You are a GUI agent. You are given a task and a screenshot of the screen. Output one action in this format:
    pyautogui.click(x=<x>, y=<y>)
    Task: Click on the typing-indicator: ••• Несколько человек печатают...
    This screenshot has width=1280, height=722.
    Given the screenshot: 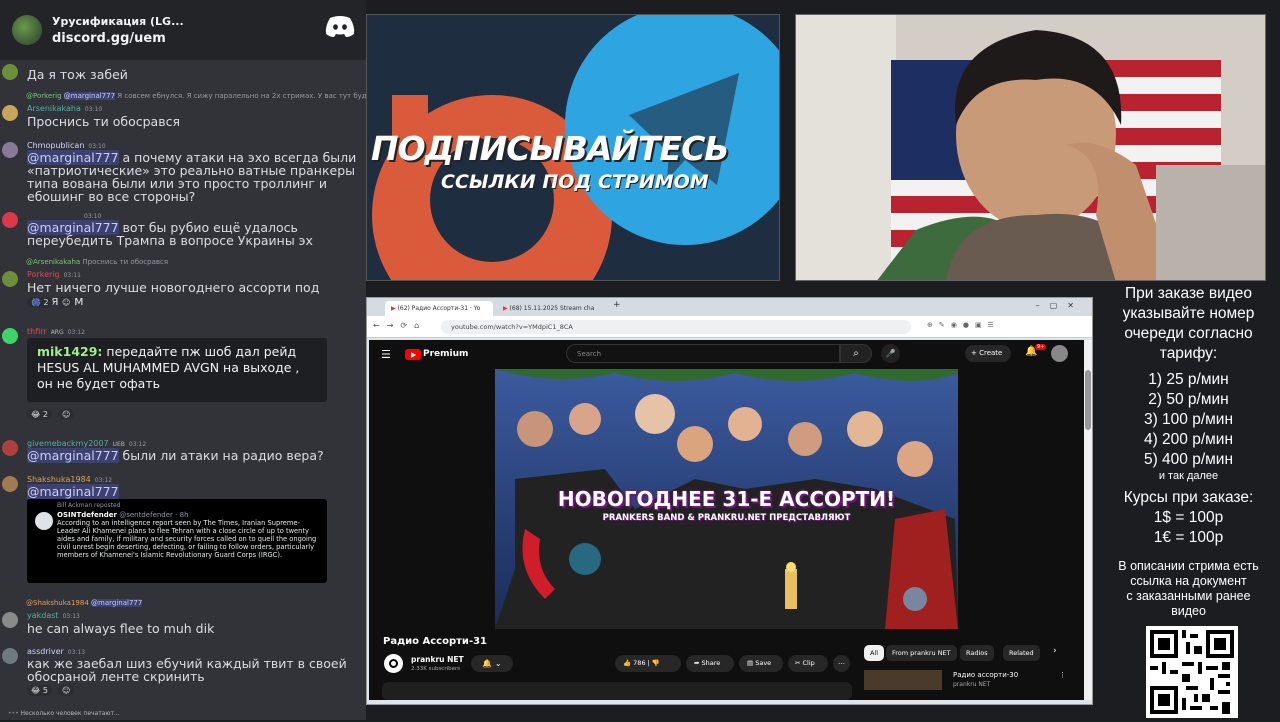 What is the action you would take?
    pyautogui.click(x=64, y=713)
    